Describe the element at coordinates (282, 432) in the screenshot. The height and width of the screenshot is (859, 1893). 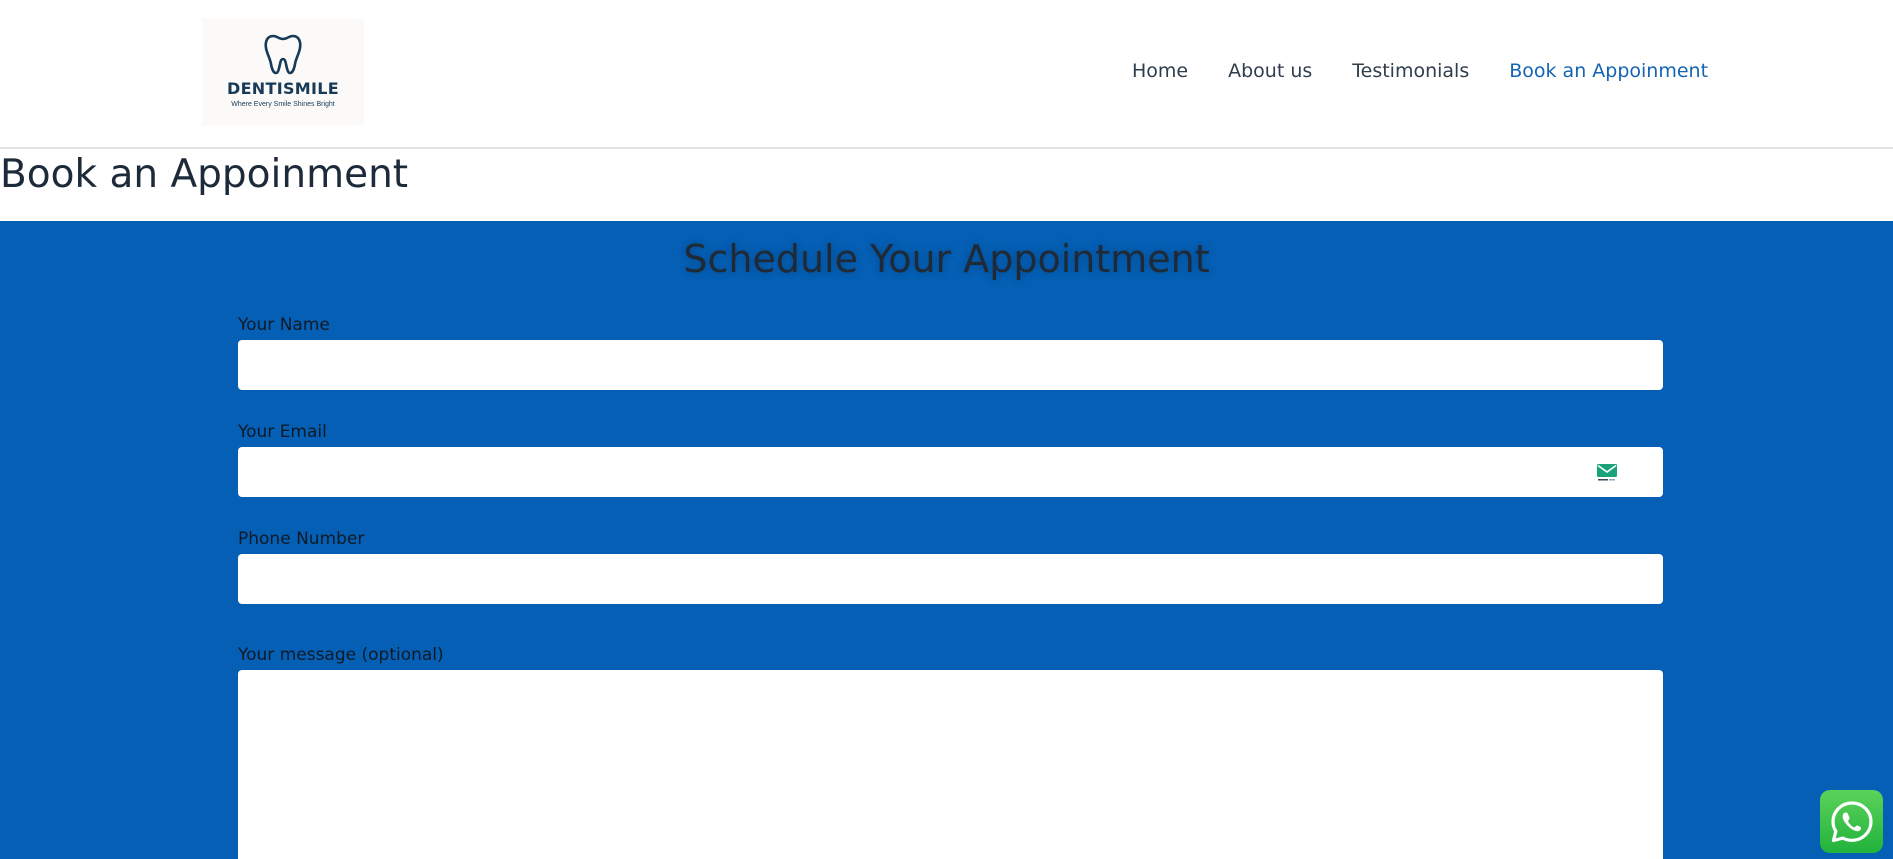
I see `email-label: Your Email` at that location.